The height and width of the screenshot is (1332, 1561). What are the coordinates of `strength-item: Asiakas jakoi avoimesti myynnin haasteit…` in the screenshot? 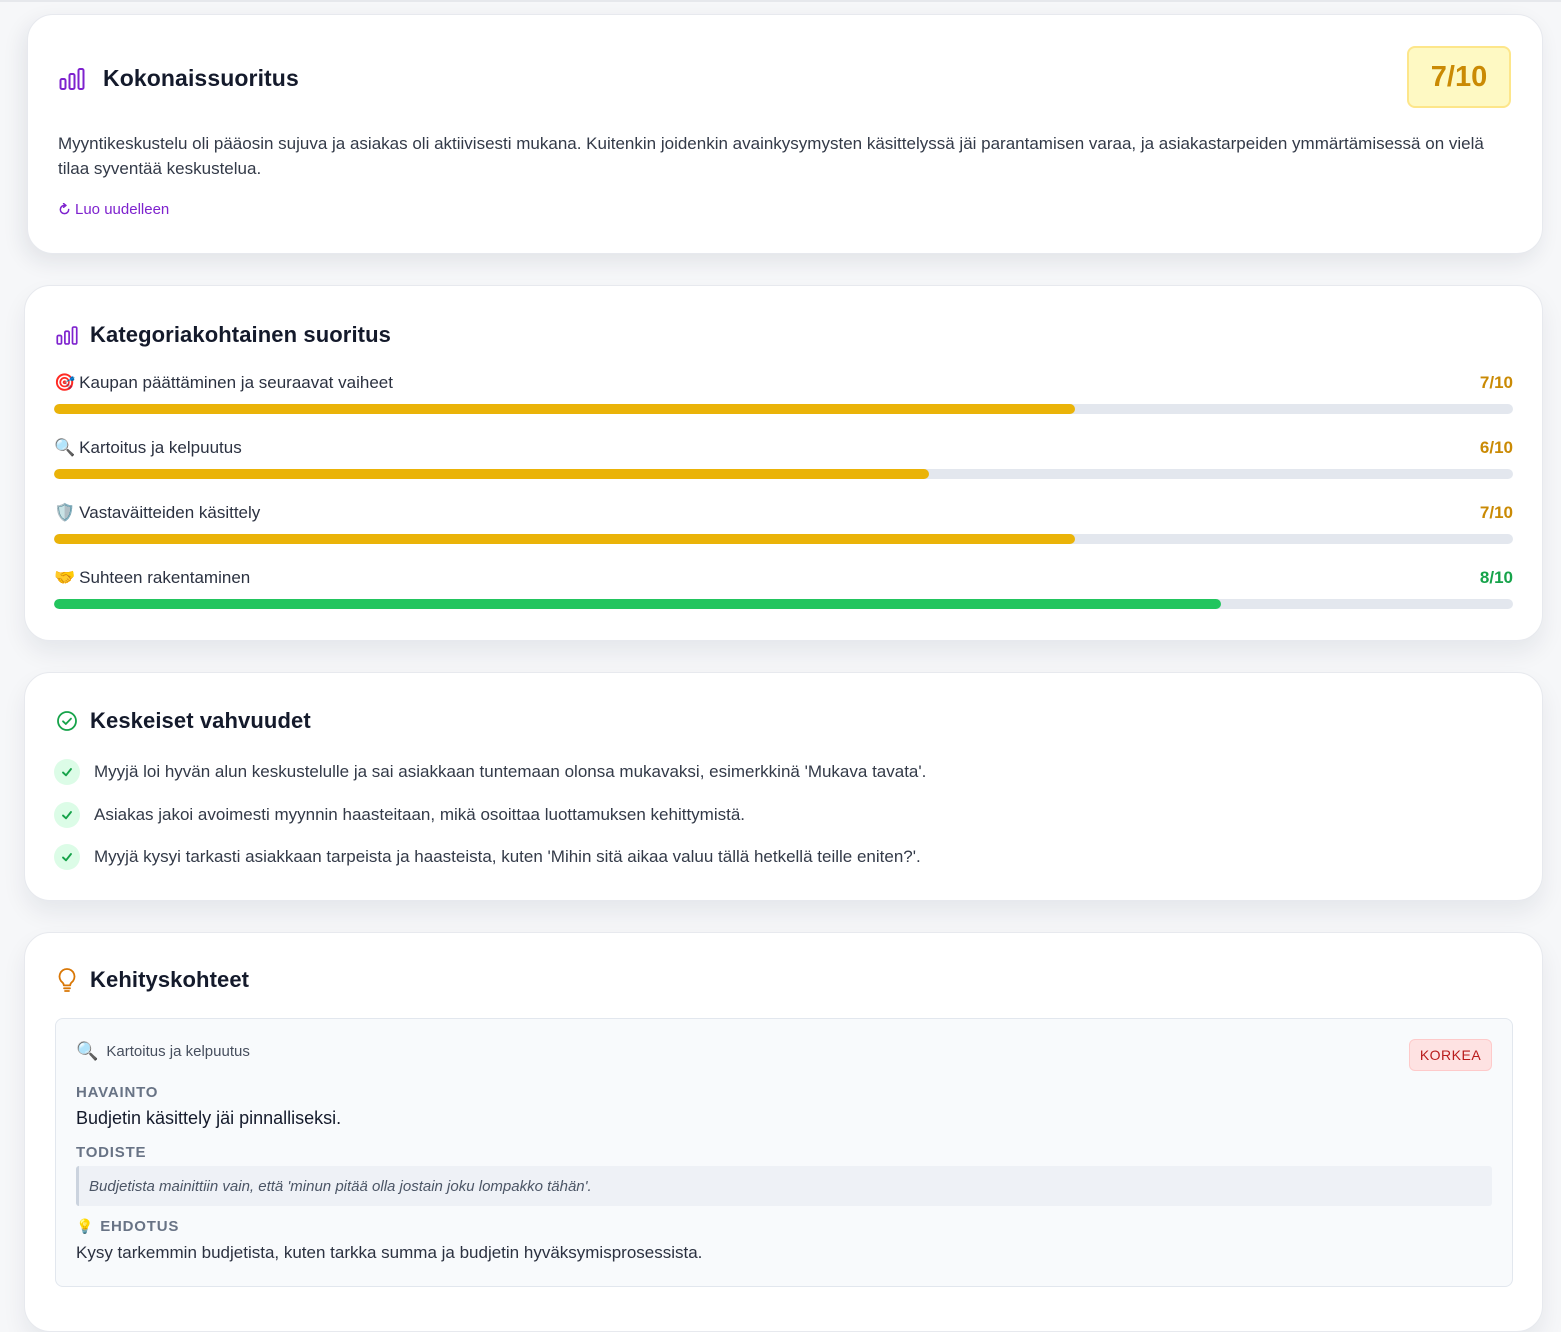 It's located at (399, 815).